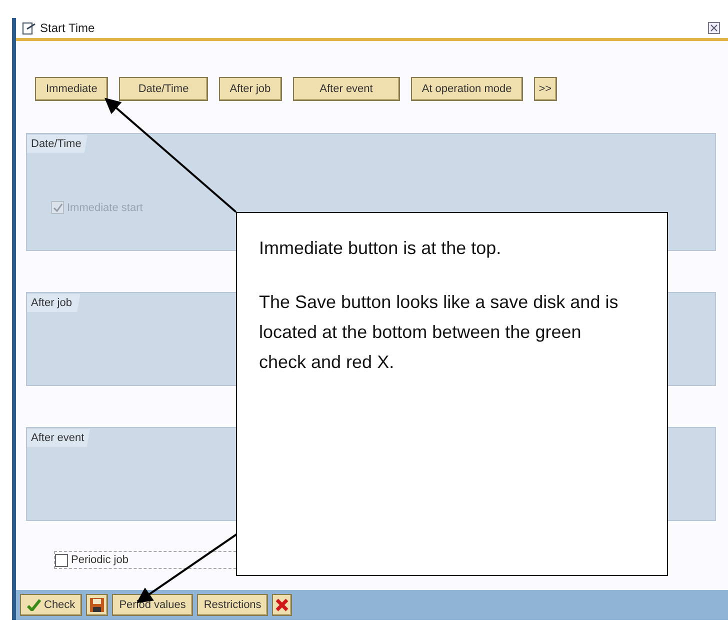  What do you see at coordinates (29, 28) in the screenshot?
I see `document-icon` at bounding box center [29, 28].